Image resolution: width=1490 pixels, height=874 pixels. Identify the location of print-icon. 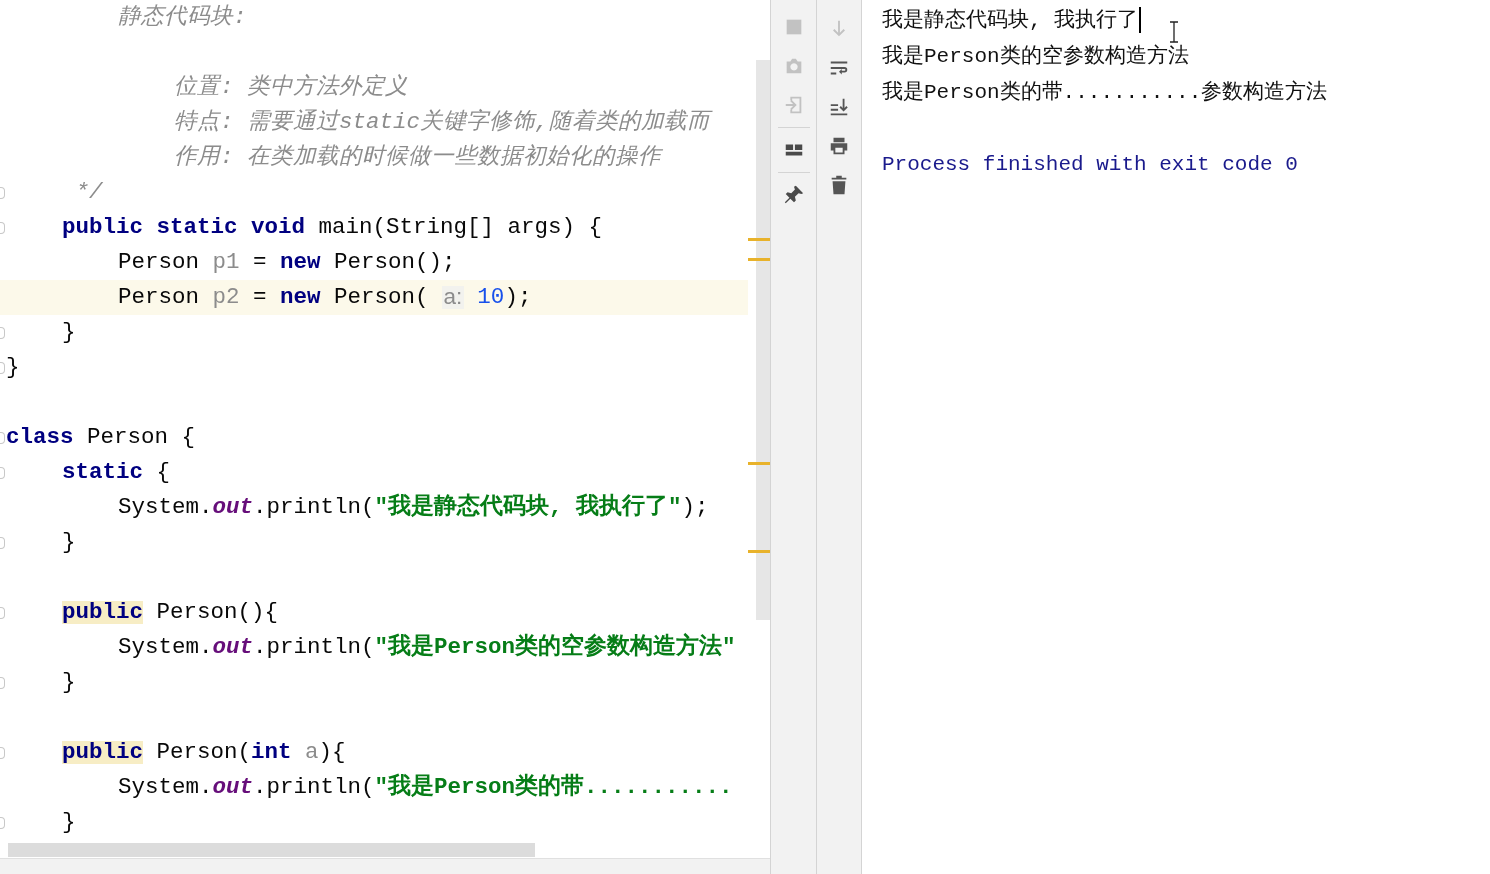
(839, 146).